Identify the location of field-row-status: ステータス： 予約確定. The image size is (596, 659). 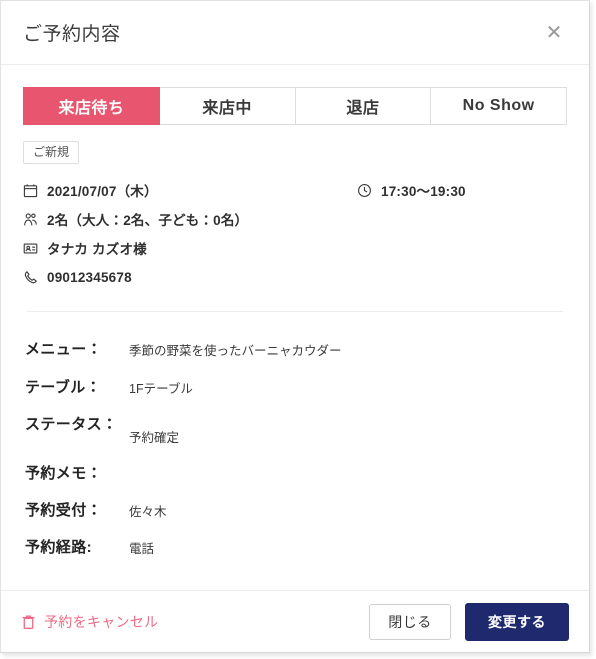
(295, 430).